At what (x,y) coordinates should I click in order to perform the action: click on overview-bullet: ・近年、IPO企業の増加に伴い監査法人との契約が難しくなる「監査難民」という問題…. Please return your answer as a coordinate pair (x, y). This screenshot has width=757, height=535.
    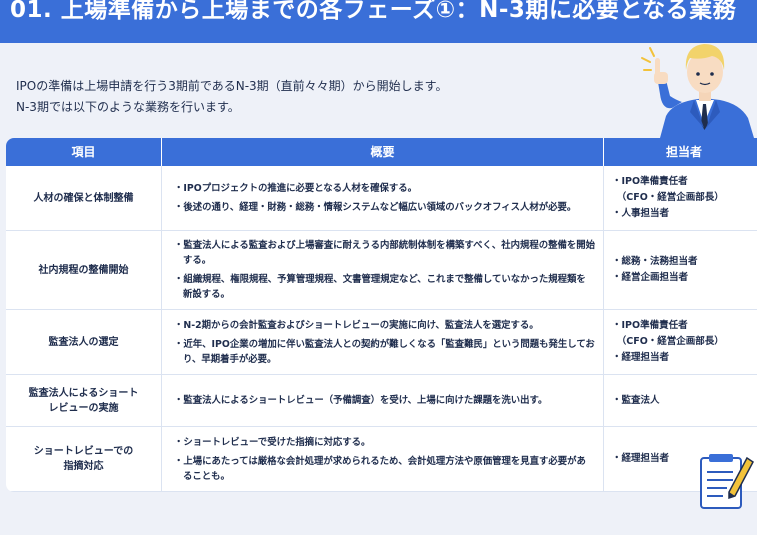
    Looking at the image, I should click on (384, 351).